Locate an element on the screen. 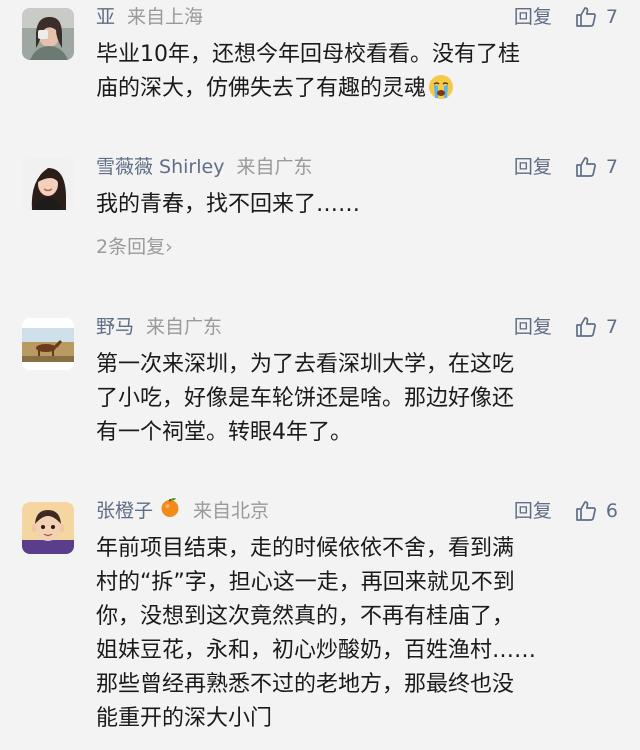  user-name: 野马 is located at coordinates (115, 327).